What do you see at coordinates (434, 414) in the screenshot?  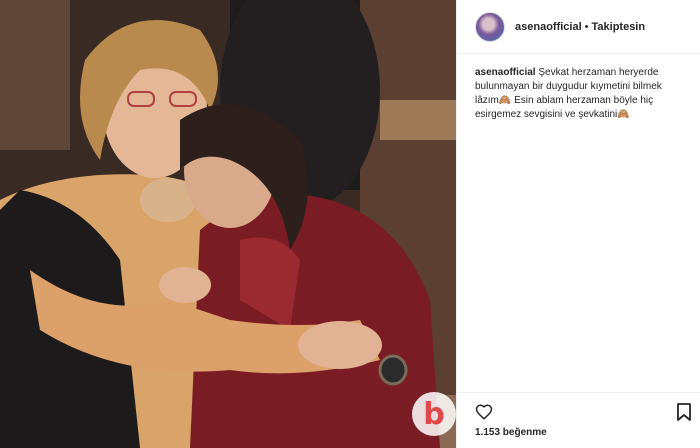 I see `watermark-logo: b` at bounding box center [434, 414].